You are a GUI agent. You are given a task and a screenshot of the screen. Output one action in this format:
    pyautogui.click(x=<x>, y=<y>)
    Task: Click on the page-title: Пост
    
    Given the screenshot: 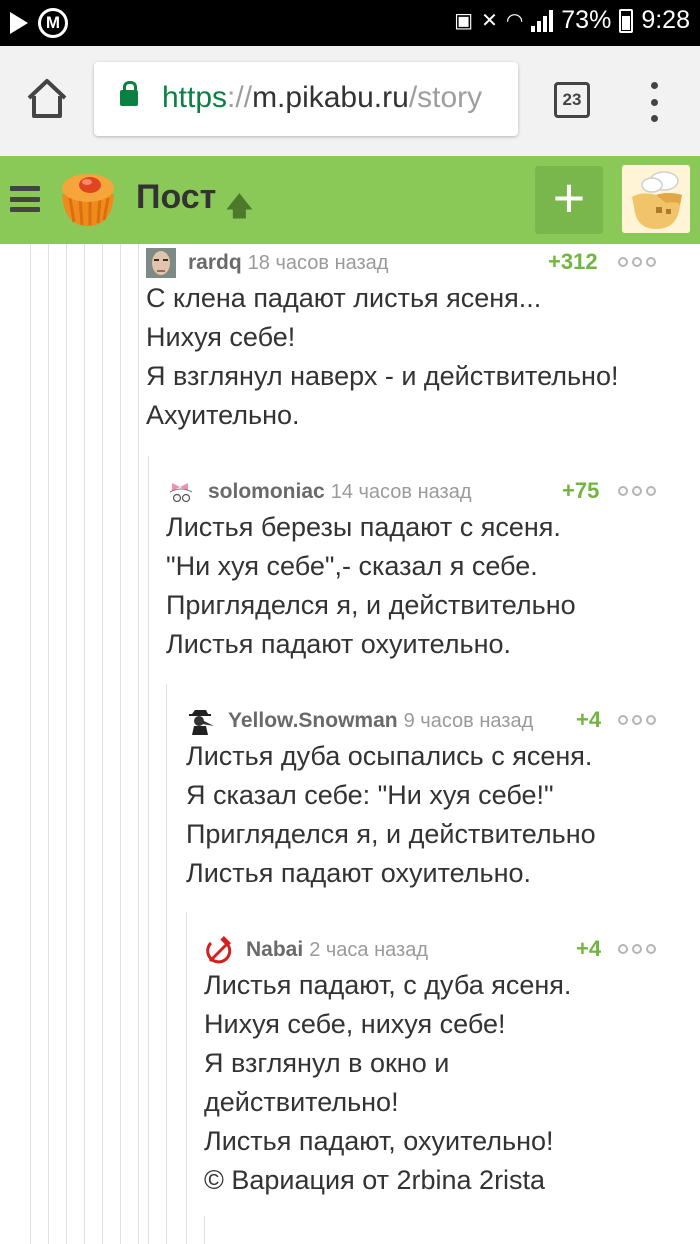 What is the action you would take?
    pyautogui.click(x=176, y=197)
    